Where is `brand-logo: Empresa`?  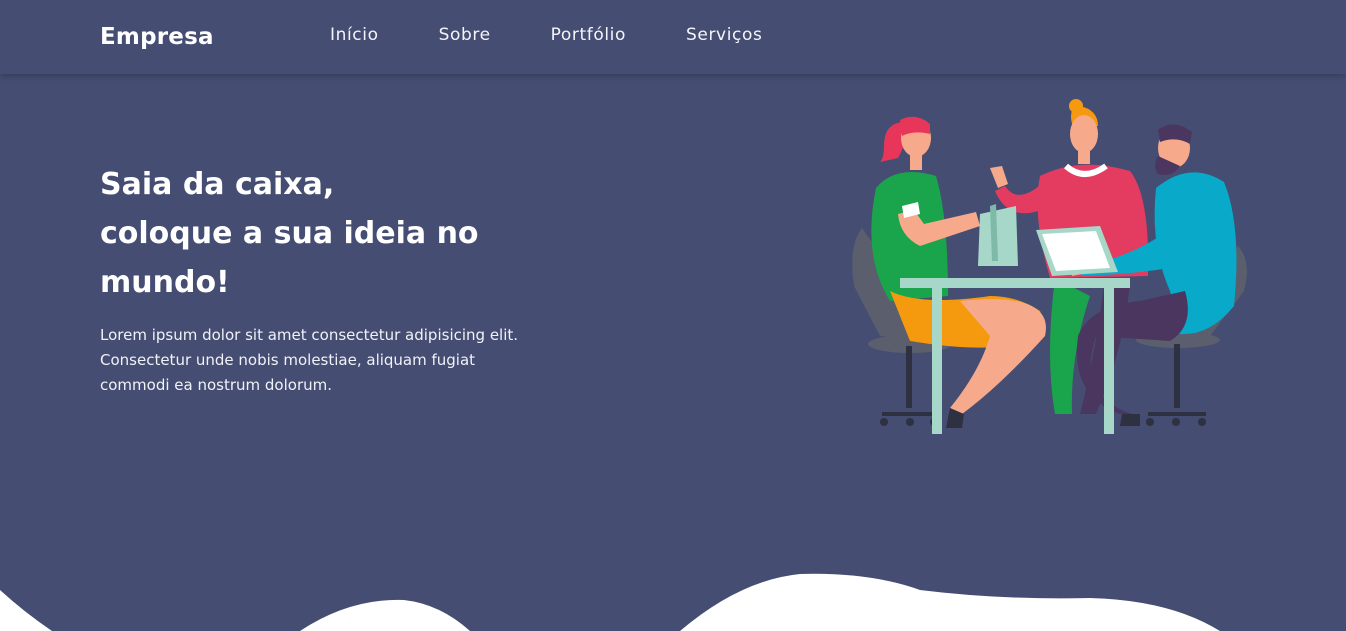 brand-logo: Empresa is located at coordinates (157, 37).